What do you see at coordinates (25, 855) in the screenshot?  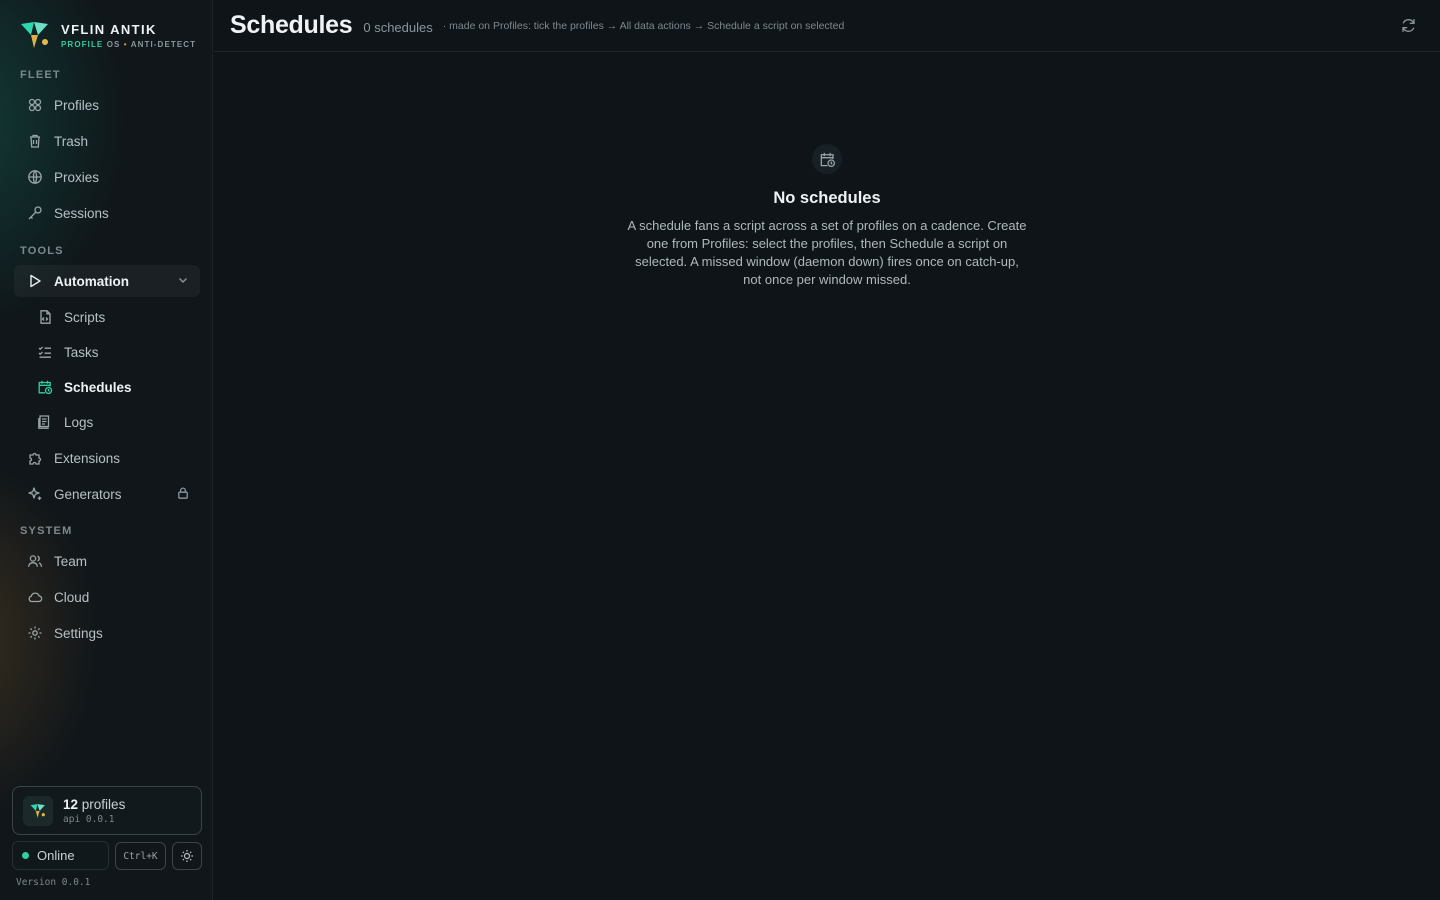 I see `status-dot` at bounding box center [25, 855].